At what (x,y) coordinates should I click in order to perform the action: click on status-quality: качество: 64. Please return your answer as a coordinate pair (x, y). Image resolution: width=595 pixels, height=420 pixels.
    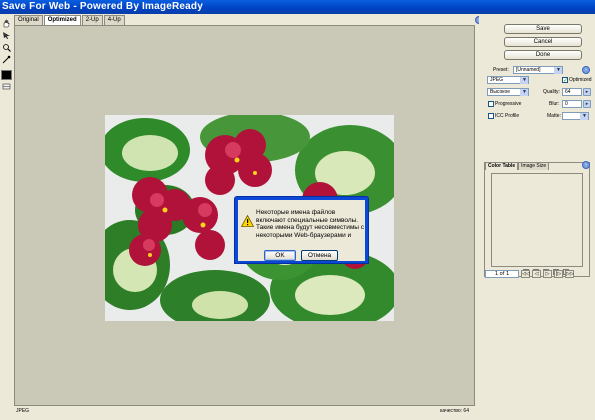
    Looking at the image, I should click on (454, 411).